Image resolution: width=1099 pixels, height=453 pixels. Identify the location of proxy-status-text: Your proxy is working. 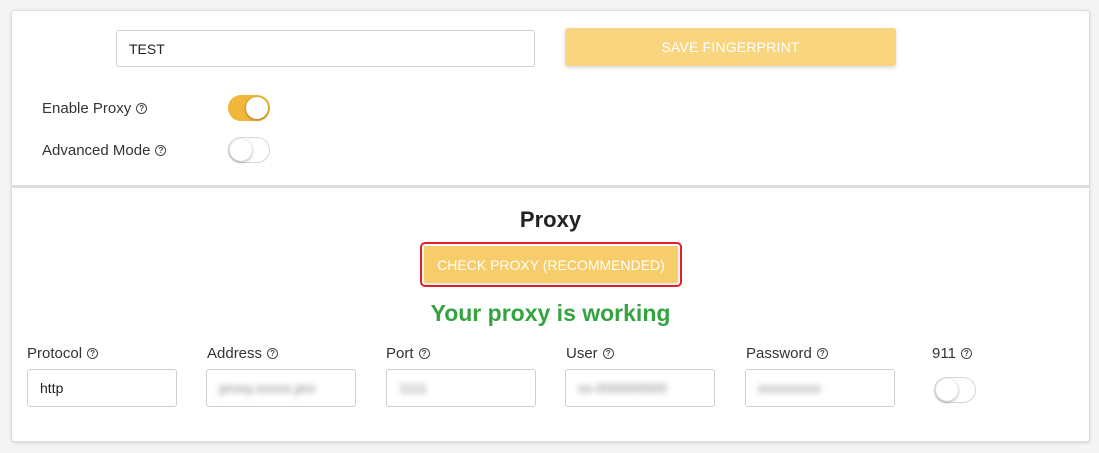
(550, 313).